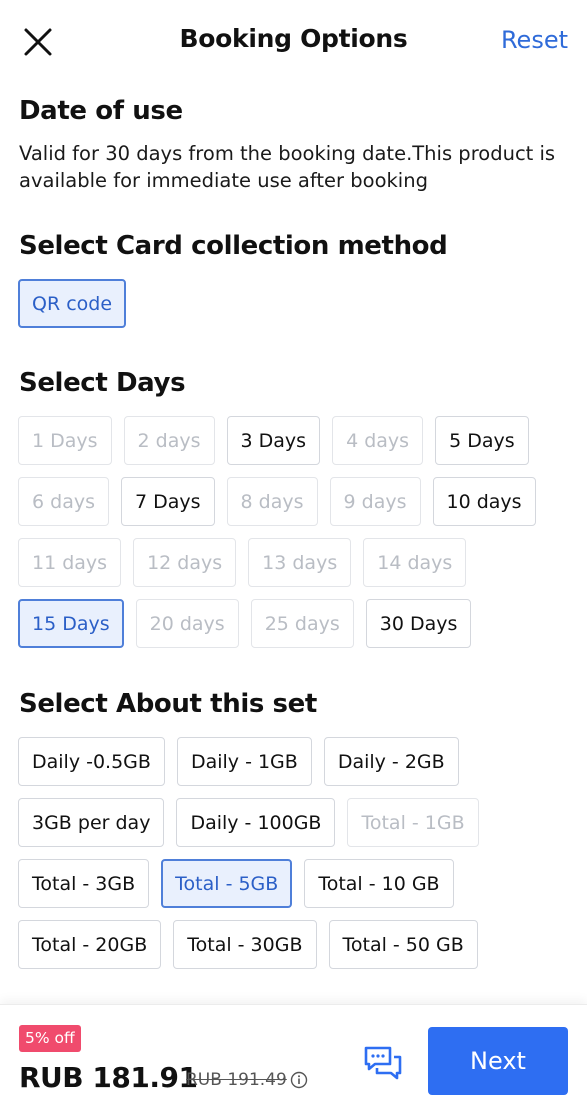 The height and width of the screenshot is (1113, 587). What do you see at coordinates (391, 761) in the screenshot?
I see `set-option: Daily - 2GB` at bounding box center [391, 761].